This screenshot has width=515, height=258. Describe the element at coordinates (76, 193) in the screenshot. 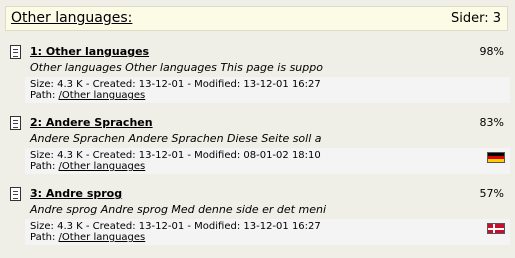

I see `result-title-link: 3: Andre sprog` at that location.